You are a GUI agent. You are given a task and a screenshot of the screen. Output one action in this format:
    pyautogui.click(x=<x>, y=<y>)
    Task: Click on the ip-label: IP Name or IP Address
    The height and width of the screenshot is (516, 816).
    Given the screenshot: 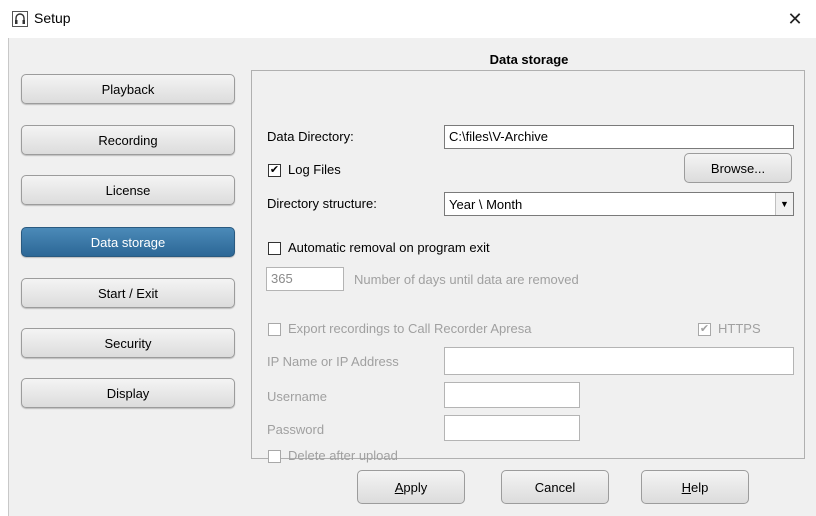 What is the action you would take?
    pyautogui.click(x=333, y=361)
    